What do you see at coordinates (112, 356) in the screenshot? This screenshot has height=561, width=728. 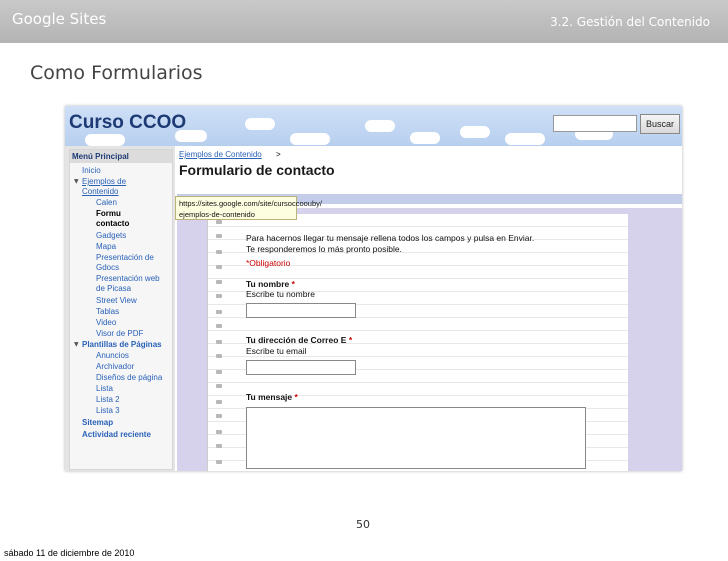 I see `sidebar-item-anuncios: Anuncios` at bounding box center [112, 356].